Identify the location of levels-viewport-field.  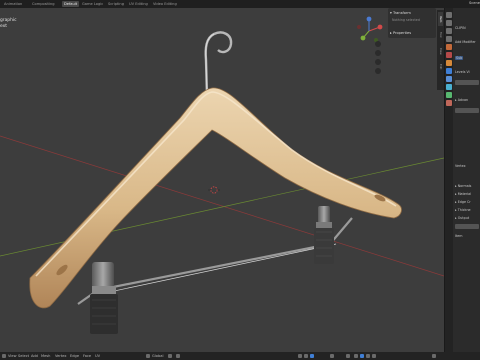
(467, 82).